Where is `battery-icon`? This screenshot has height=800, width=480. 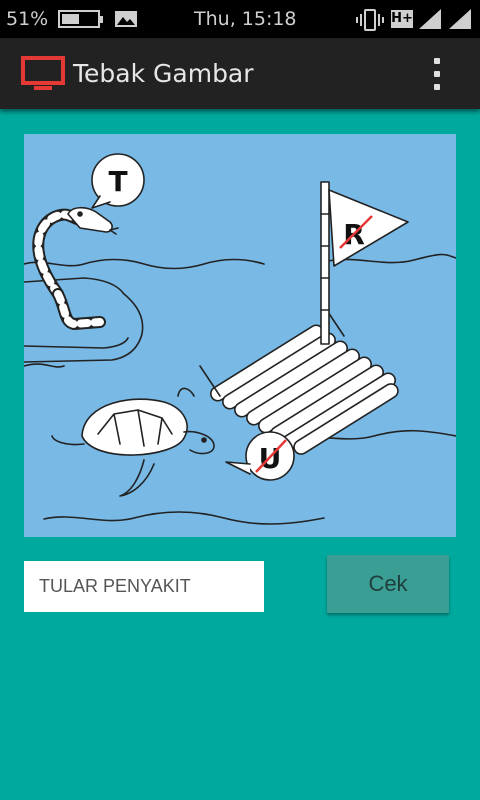
battery-icon is located at coordinates (80, 19).